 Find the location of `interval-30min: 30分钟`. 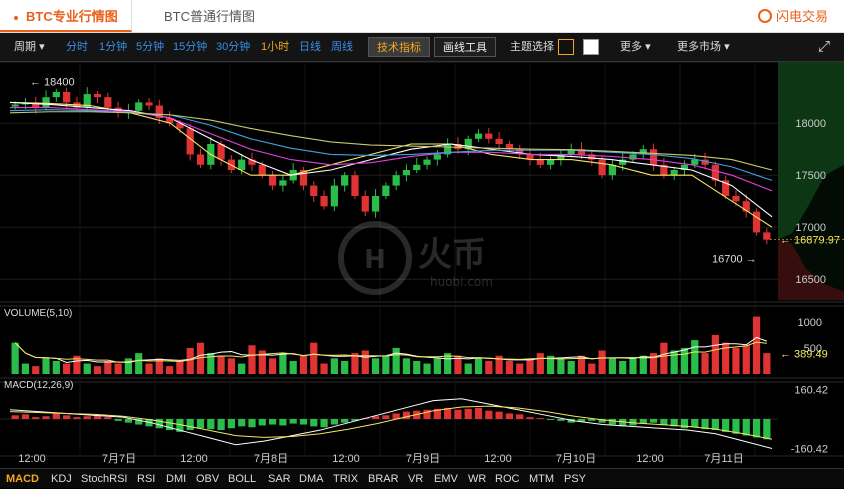

interval-30min: 30分钟 is located at coordinates (233, 47).